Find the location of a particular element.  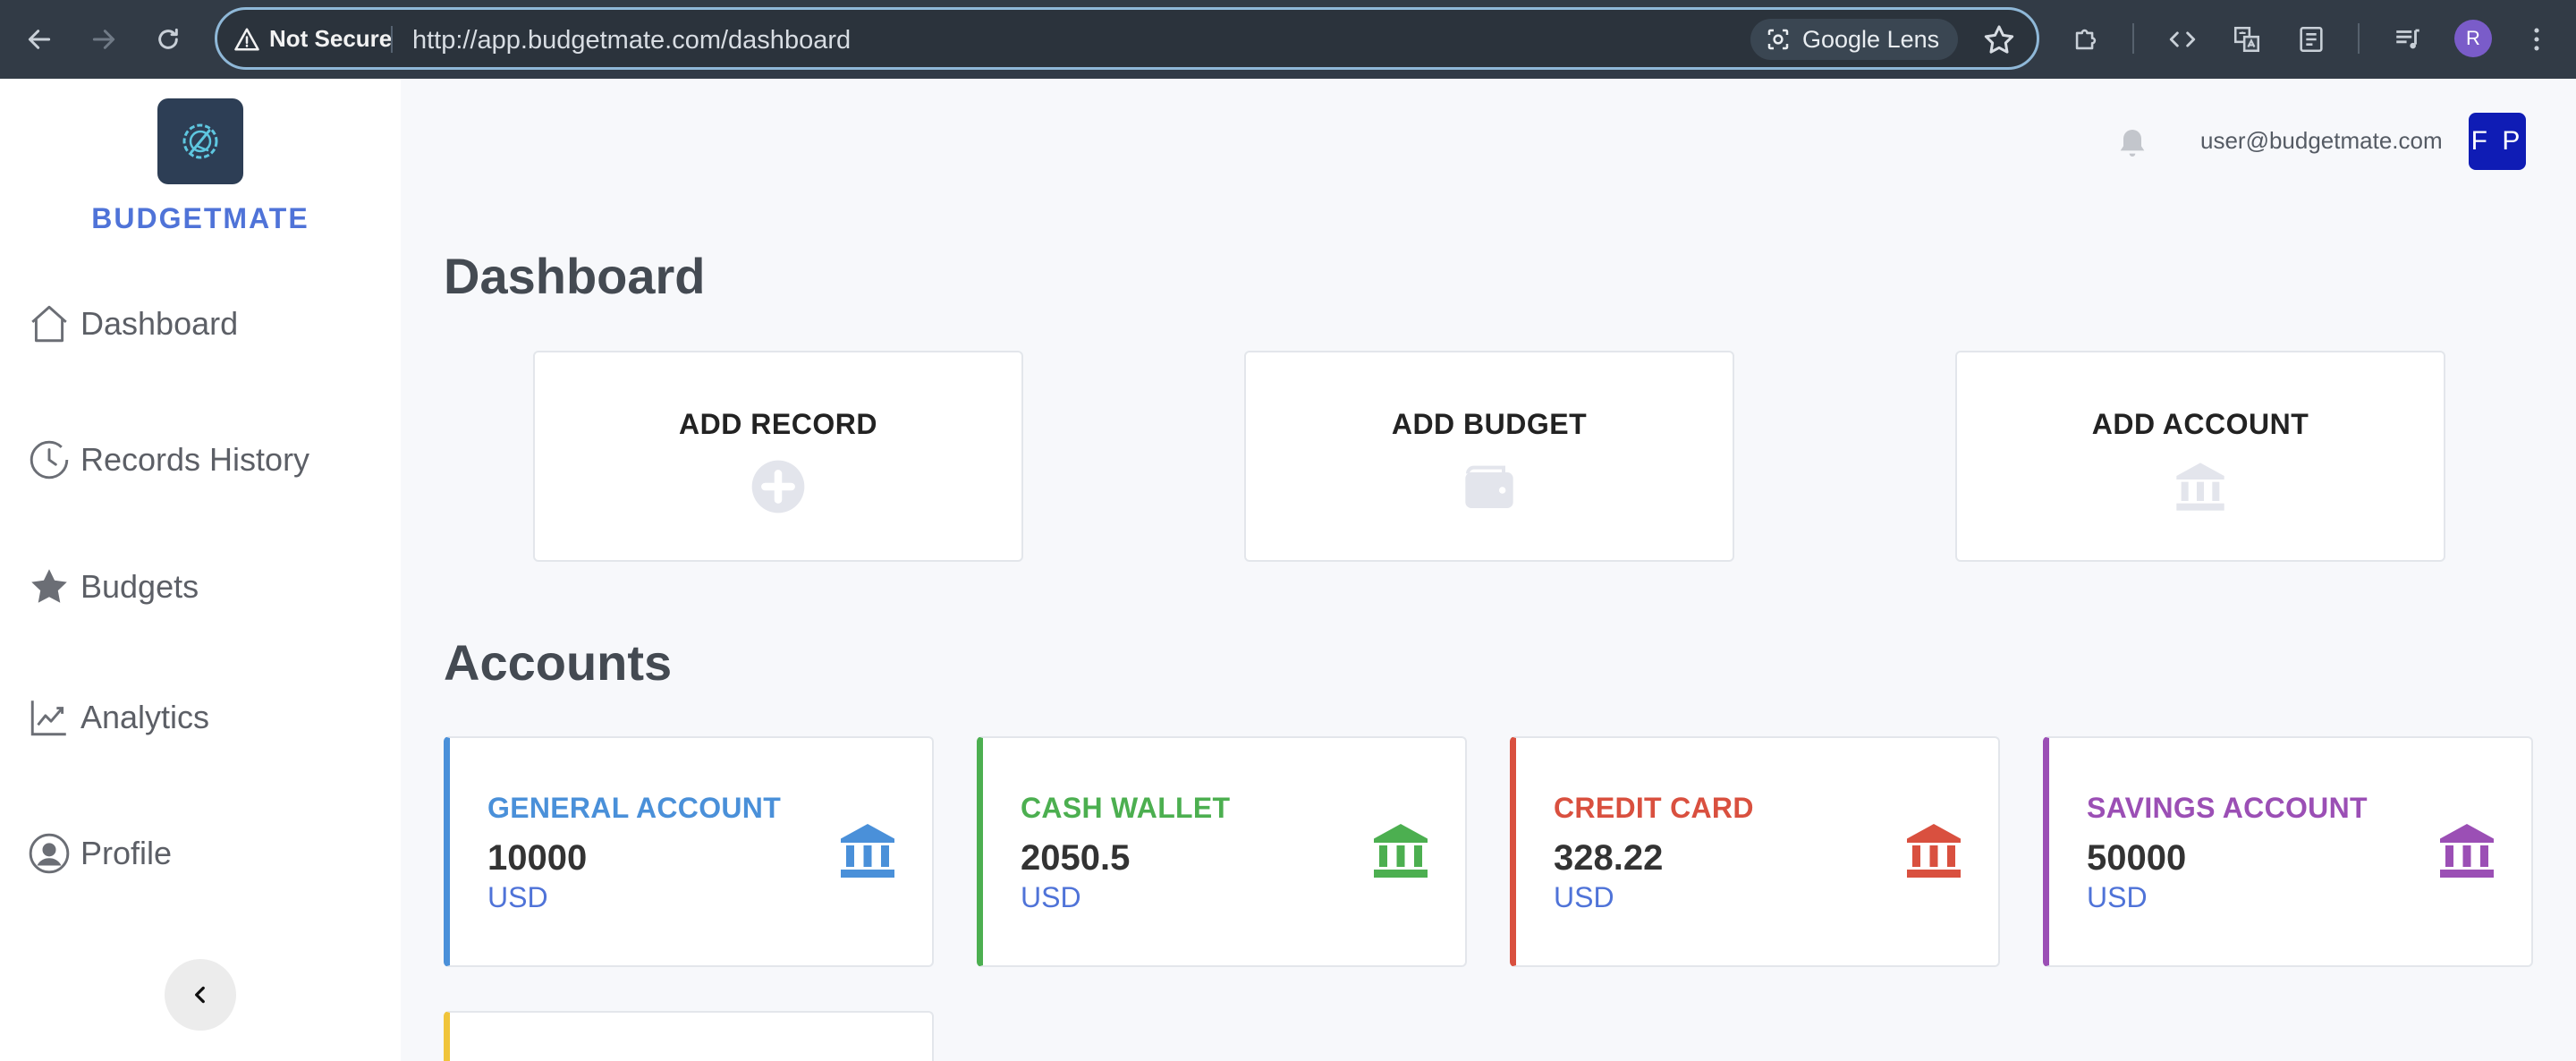

forward-button is located at coordinates (103, 39).